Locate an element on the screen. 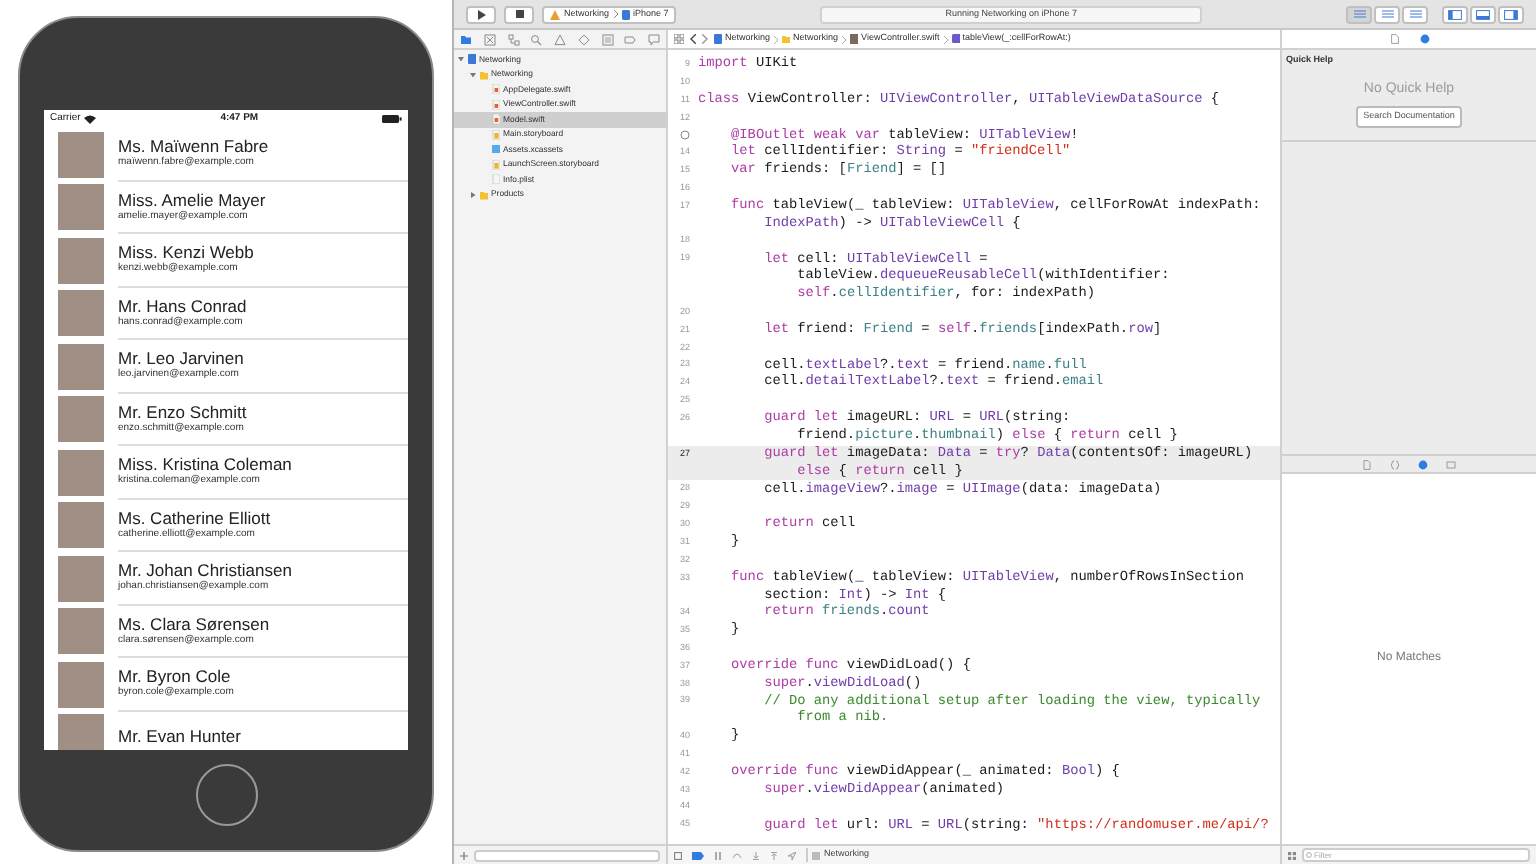 This screenshot has height=864, width=1536. play-icon is located at coordinates (481, 14).